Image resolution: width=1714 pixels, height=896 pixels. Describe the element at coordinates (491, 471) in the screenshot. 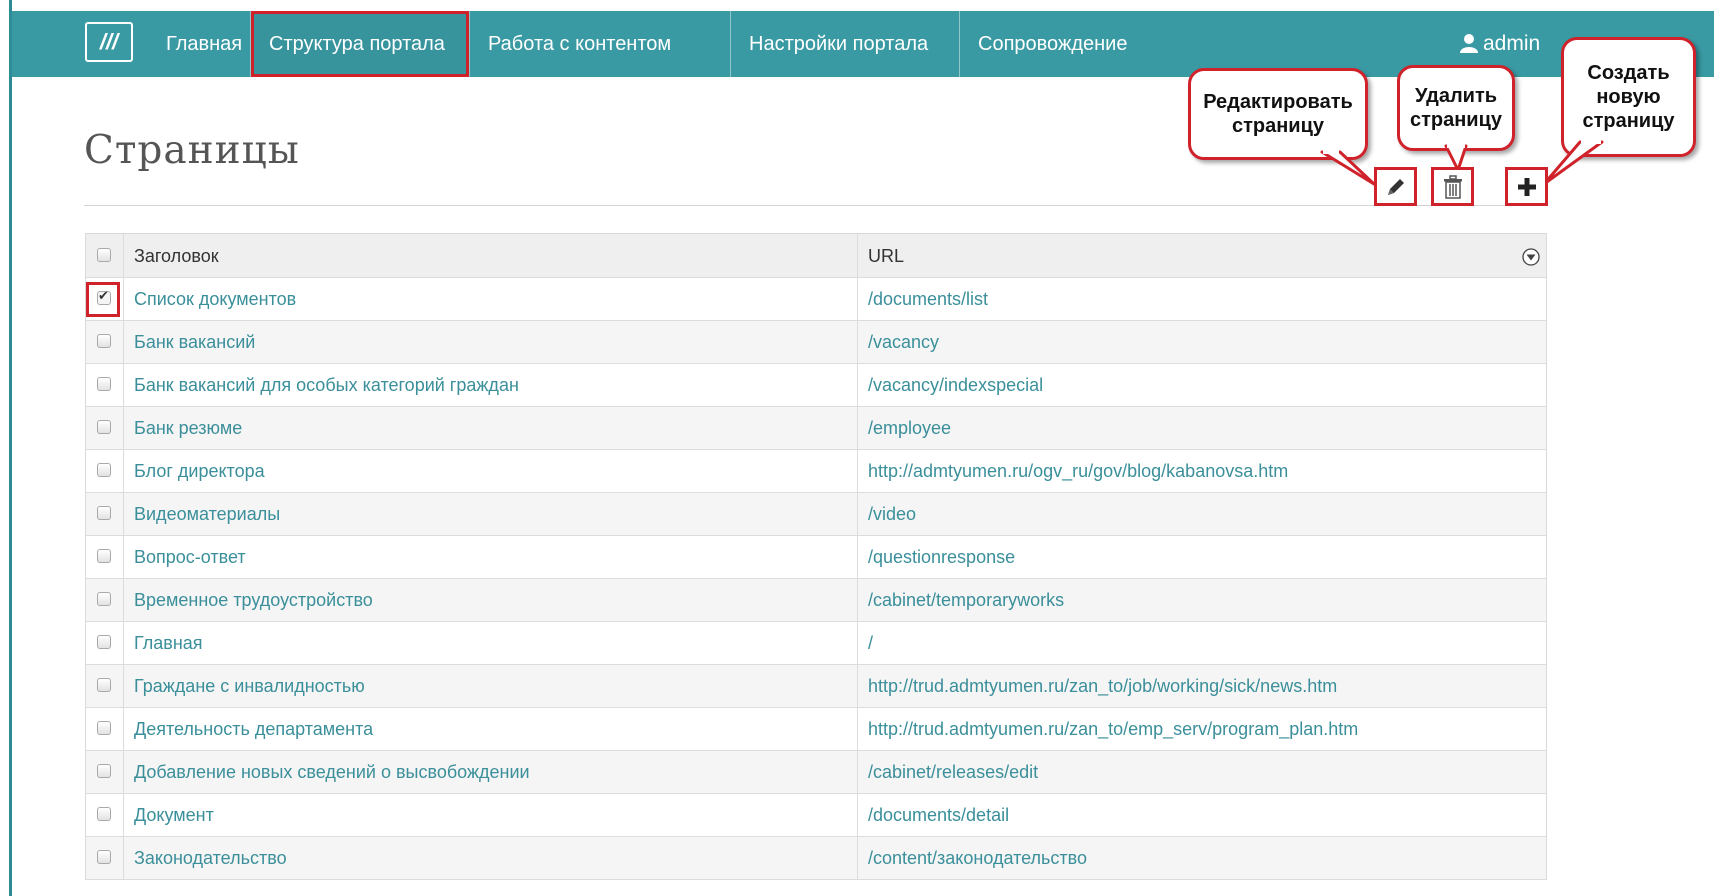

I see `page-title-link: Блог директора` at that location.